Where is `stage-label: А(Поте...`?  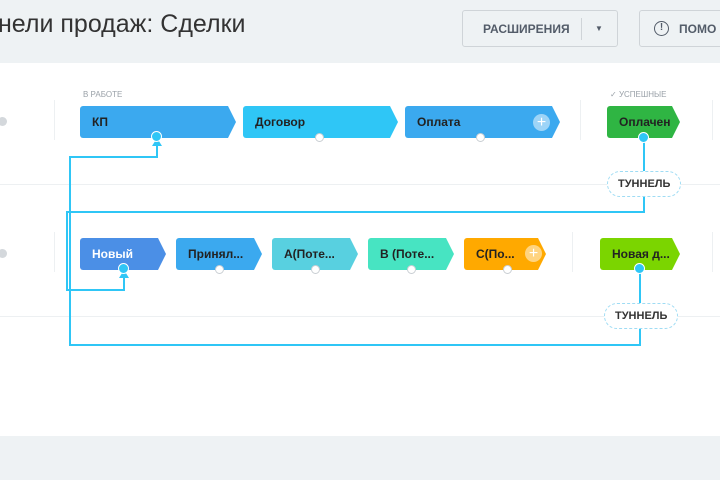
stage-label: А(Поте... is located at coordinates (309, 254).